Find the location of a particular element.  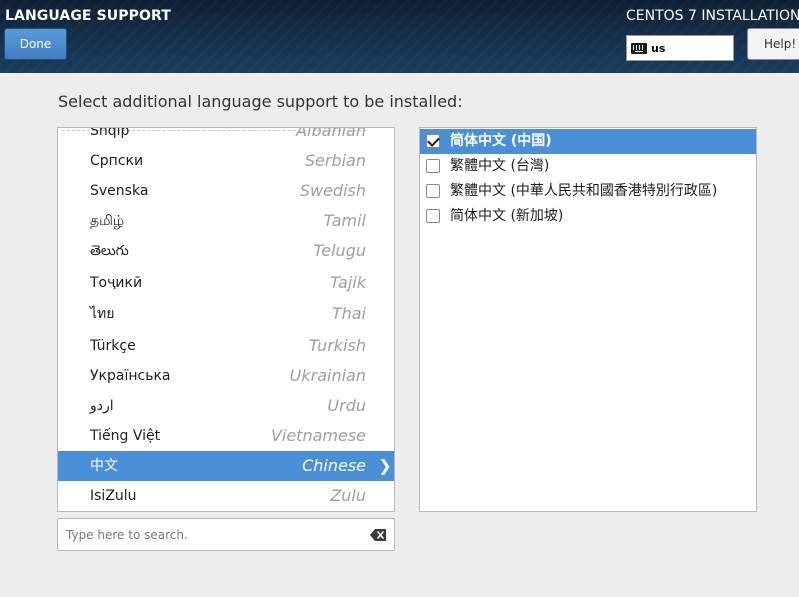

language-row: اردو Urdu is located at coordinates (226, 406).